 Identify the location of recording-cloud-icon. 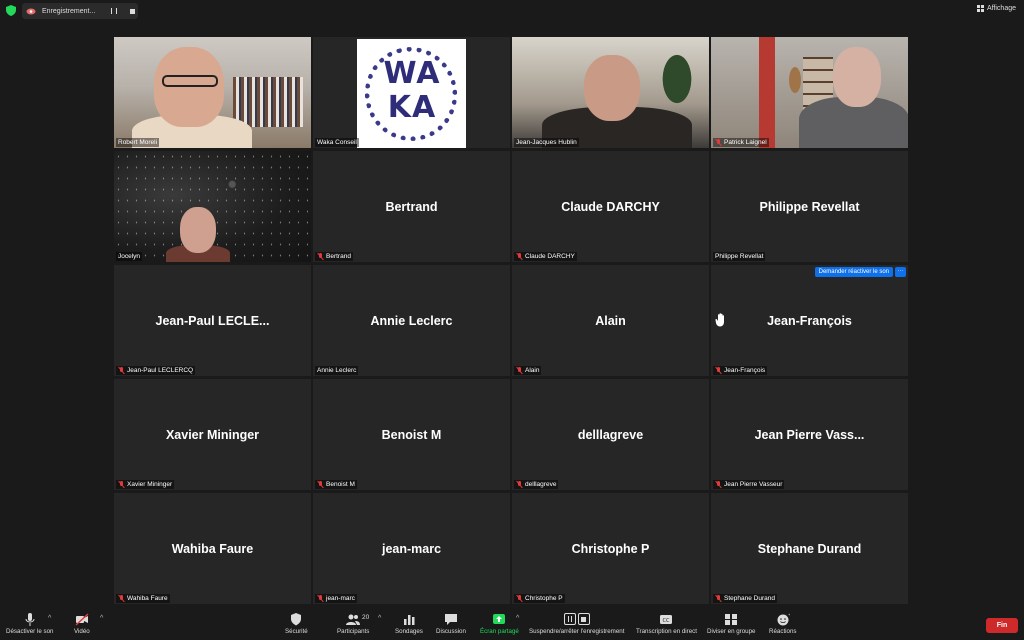
(31, 11).